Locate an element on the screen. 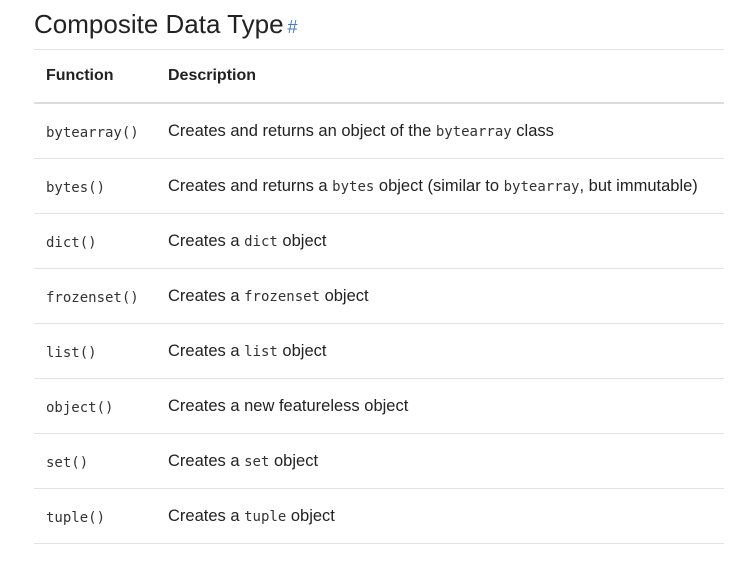  function-cell: tuple() is located at coordinates (101, 516).